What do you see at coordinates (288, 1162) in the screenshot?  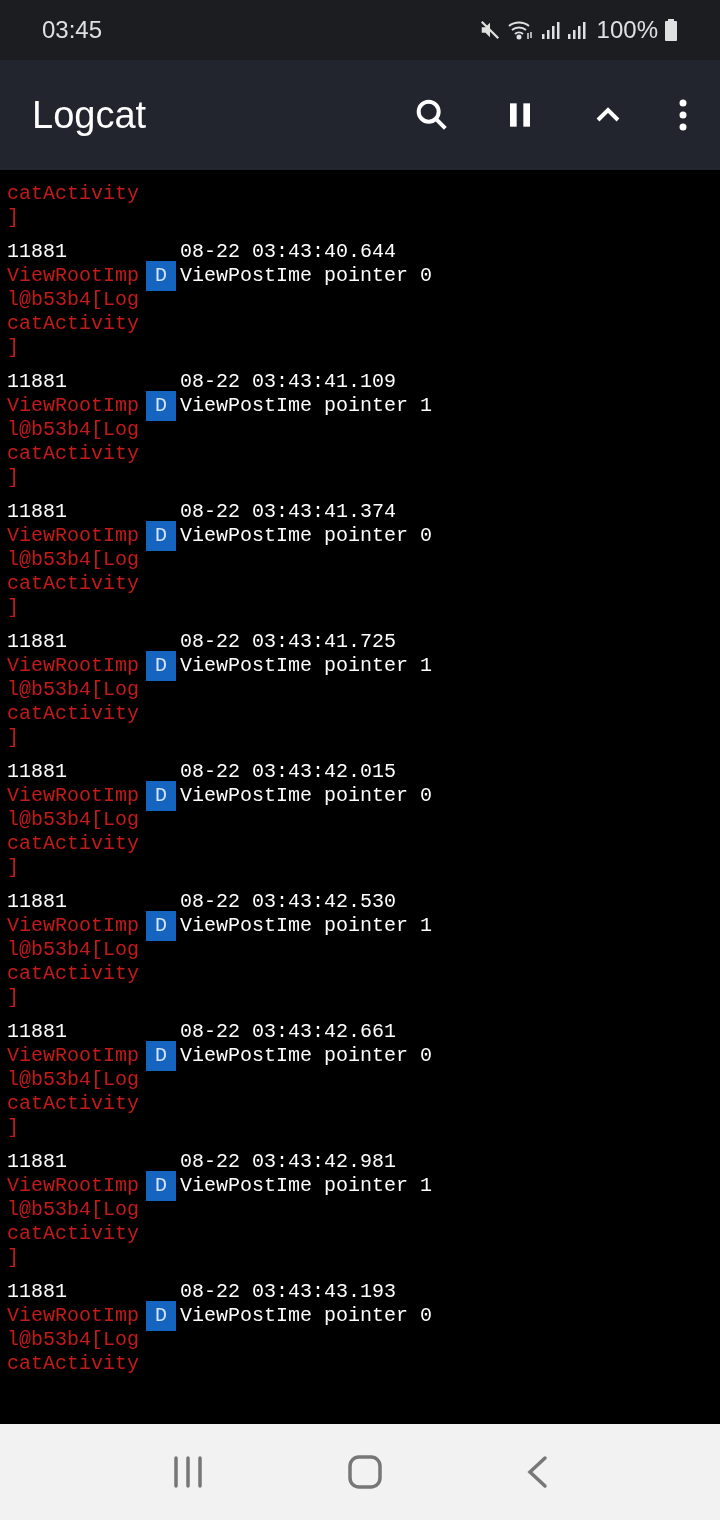 I see `log-timestamp: 08-22 03:43:42.981` at bounding box center [288, 1162].